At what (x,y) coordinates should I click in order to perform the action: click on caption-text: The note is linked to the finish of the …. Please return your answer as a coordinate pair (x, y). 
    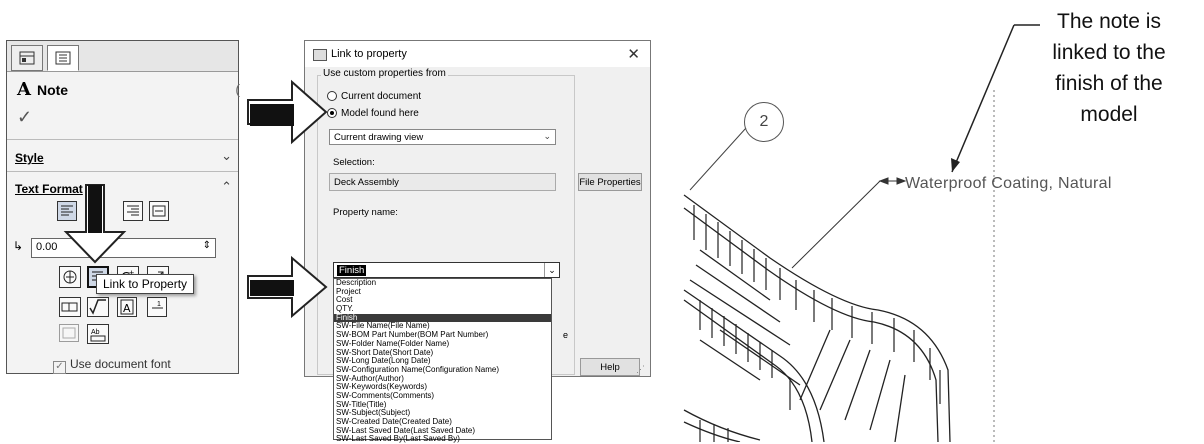
    Looking at the image, I should click on (1109, 68).